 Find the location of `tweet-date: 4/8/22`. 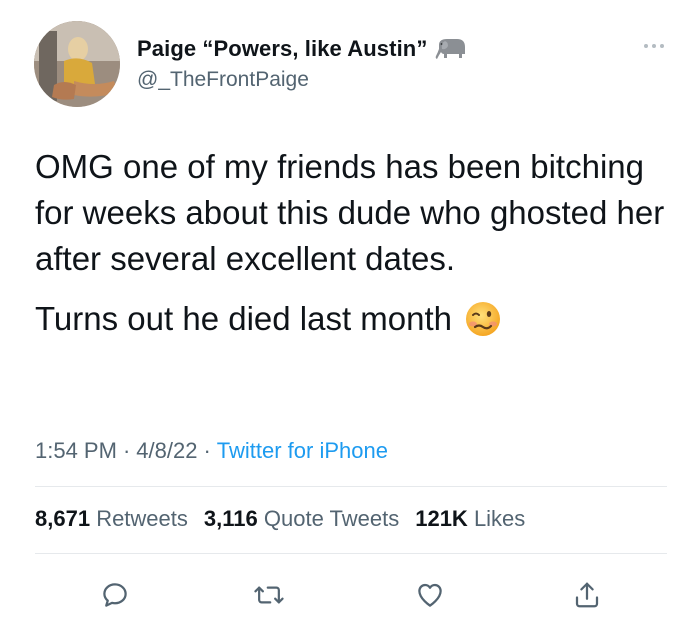

tweet-date: 4/8/22 is located at coordinates (166, 450).